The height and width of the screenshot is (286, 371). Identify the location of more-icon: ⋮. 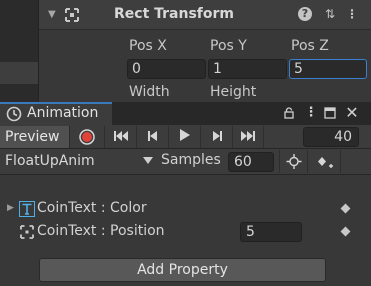
(352, 14).